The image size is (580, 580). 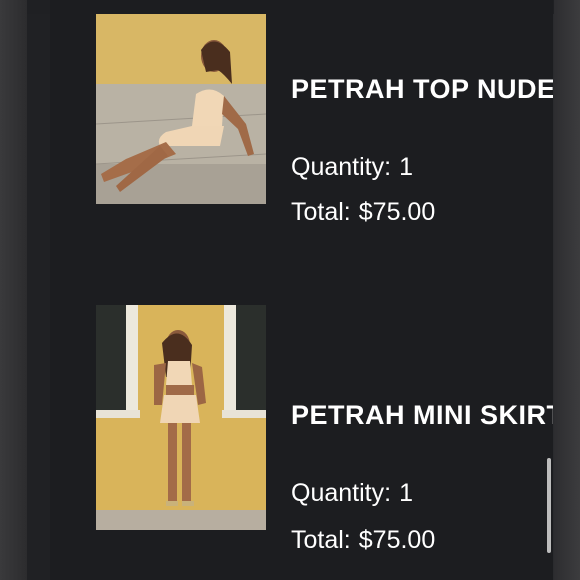 What do you see at coordinates (422, 415) in the screenshot?
I see `product-name: PETRAH MINI SKIRT` at bounding box center [422, 415].